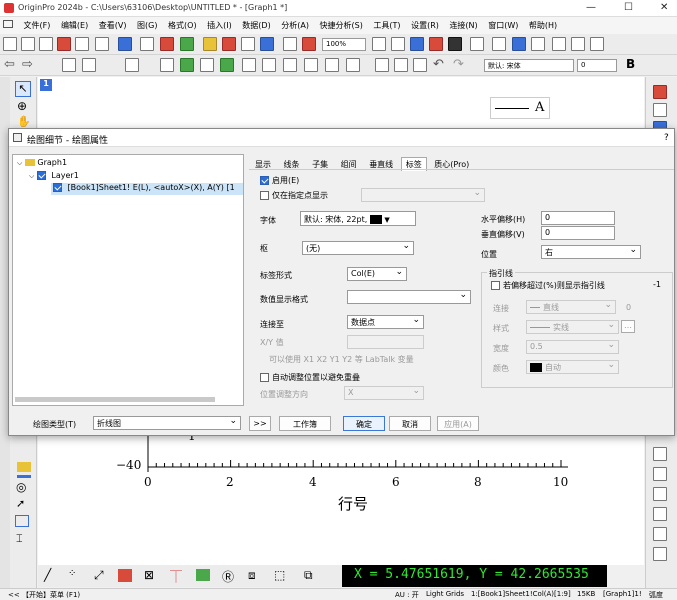 Image resolution: width=677 pixels, height=600 pixels. I want to click on status-unit: 弧度, so click(656, 595).